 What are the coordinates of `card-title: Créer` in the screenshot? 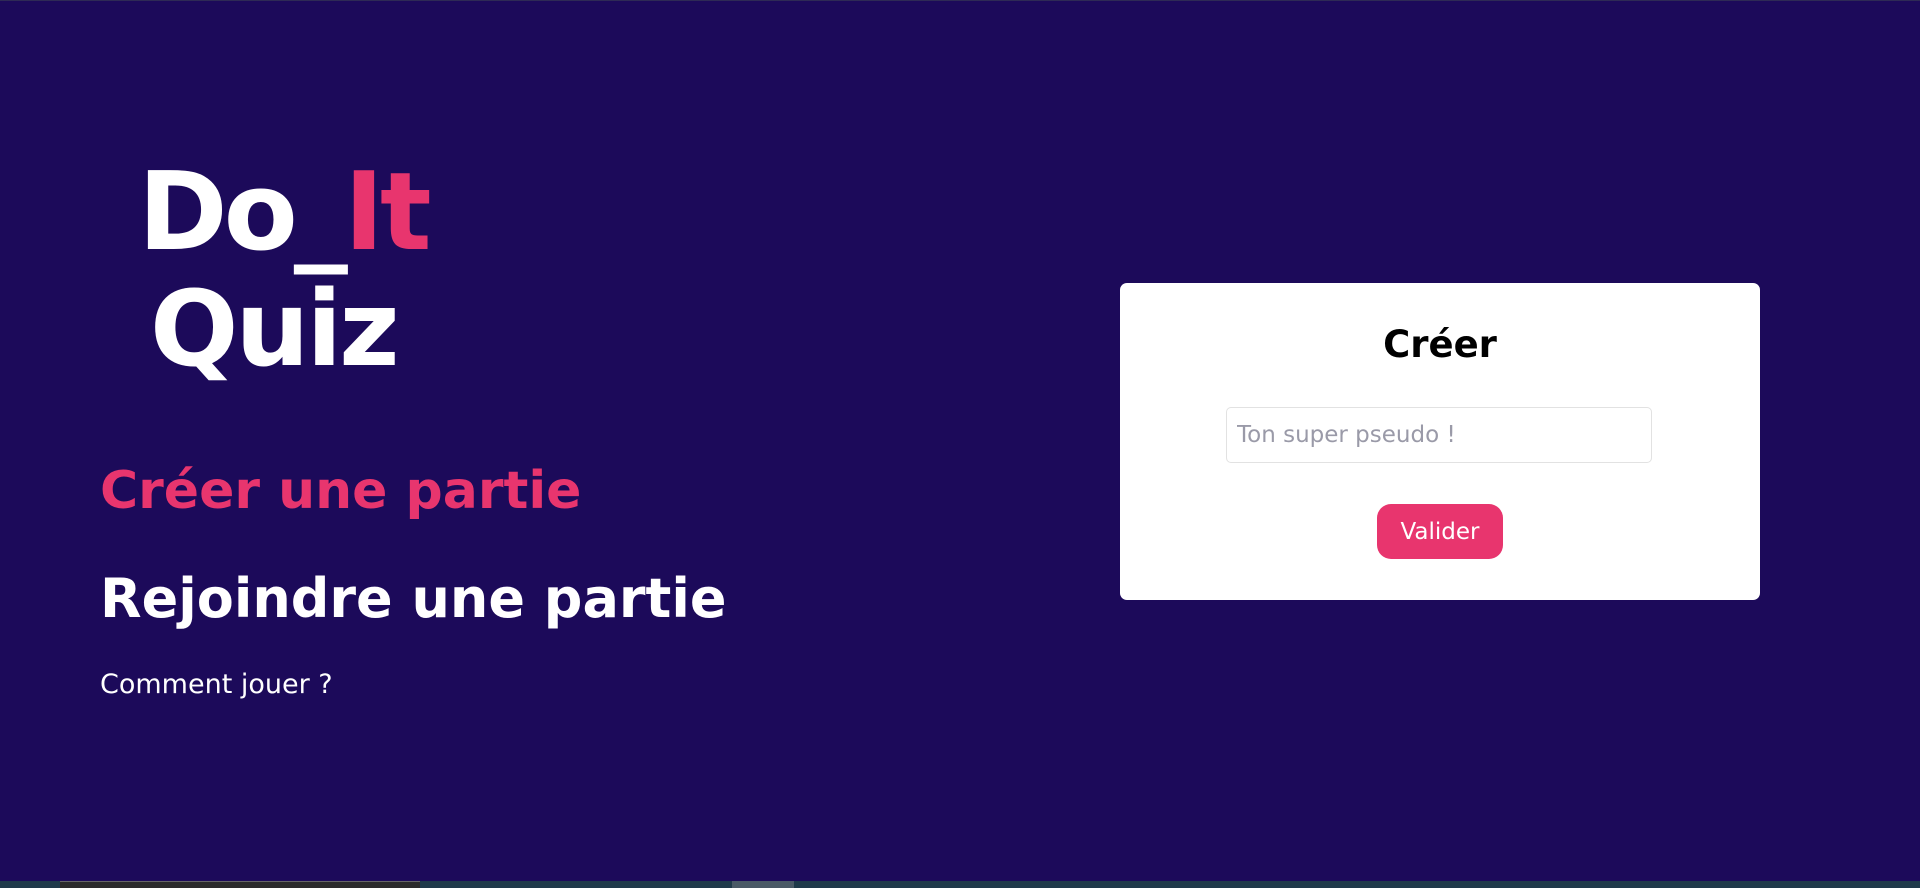 It's located at (1440, 344).